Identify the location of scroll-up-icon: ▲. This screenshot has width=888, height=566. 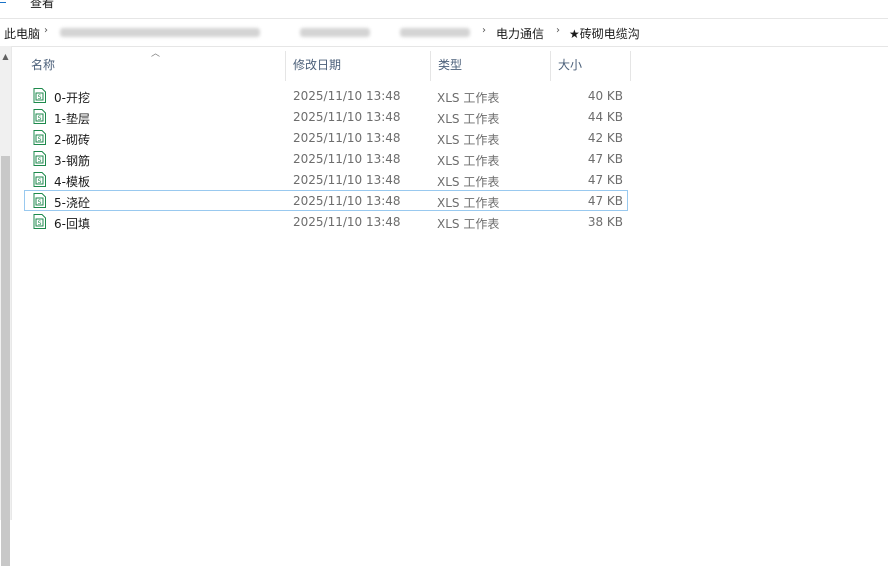
(5, 56).